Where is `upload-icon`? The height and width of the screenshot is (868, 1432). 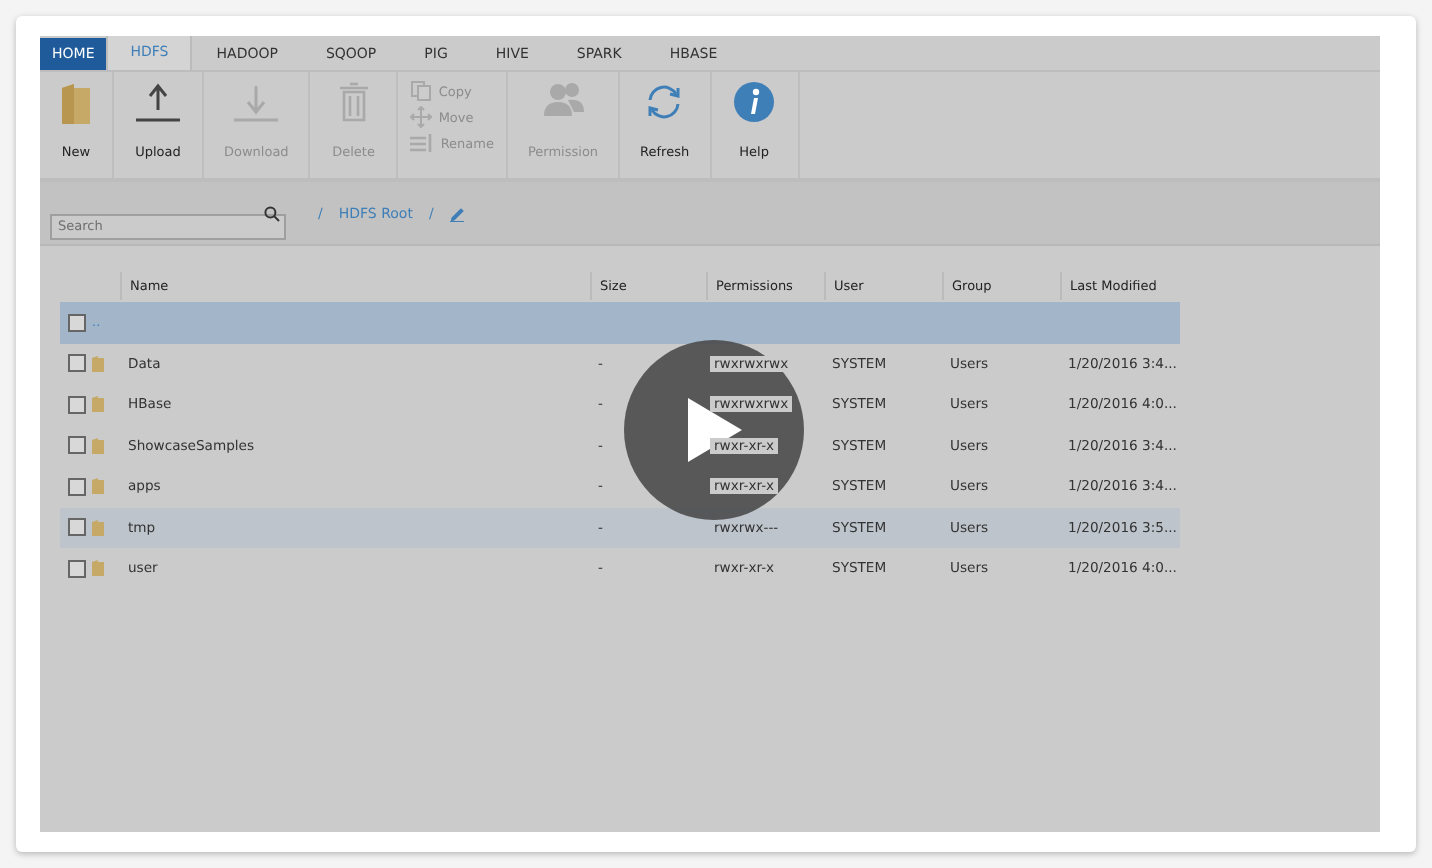 upload-icon is located at coordinates (158, 102).